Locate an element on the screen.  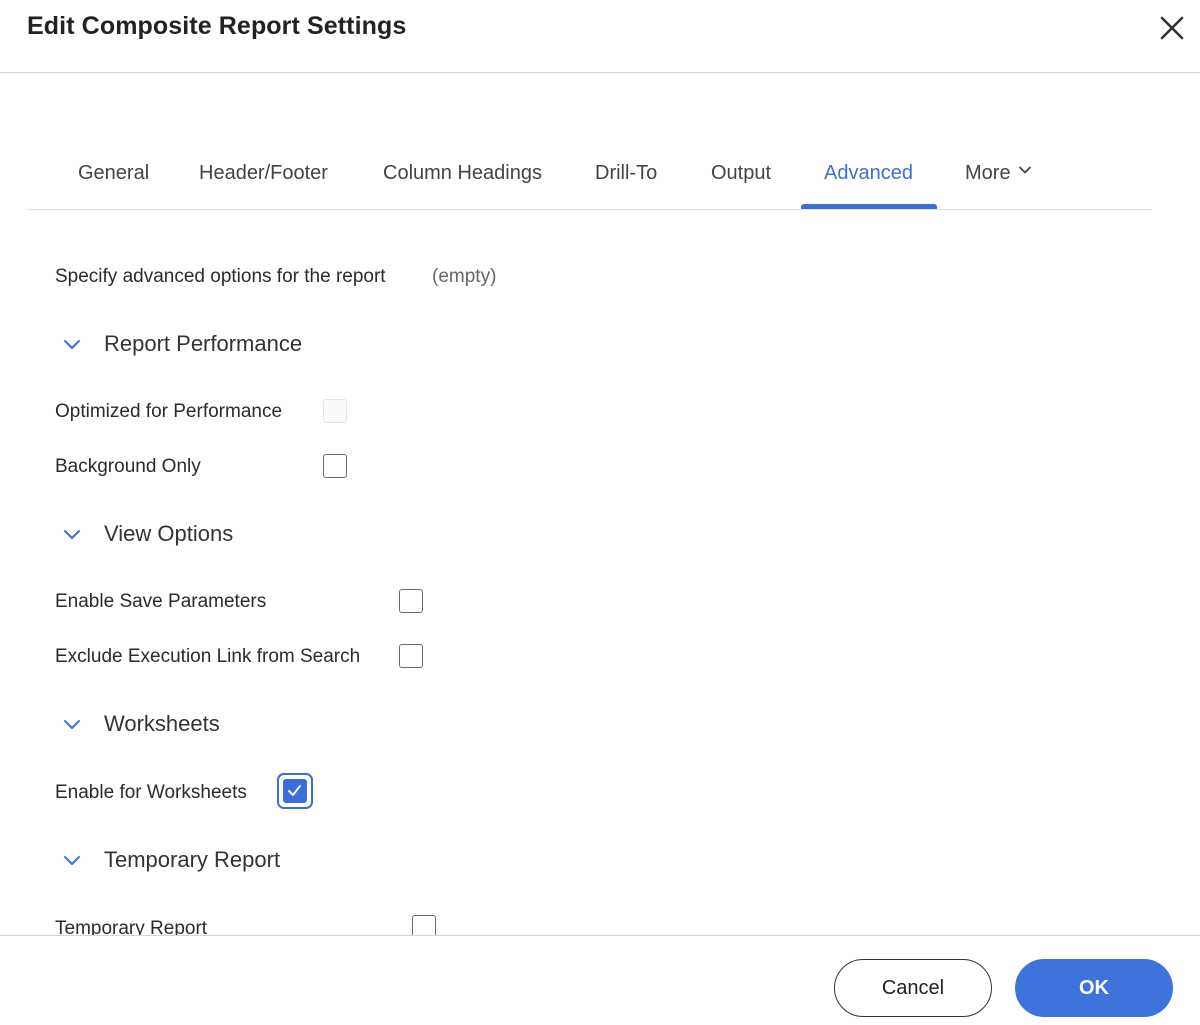
tab-header-footer: Header/Footer is located at coordinates (263, 173).